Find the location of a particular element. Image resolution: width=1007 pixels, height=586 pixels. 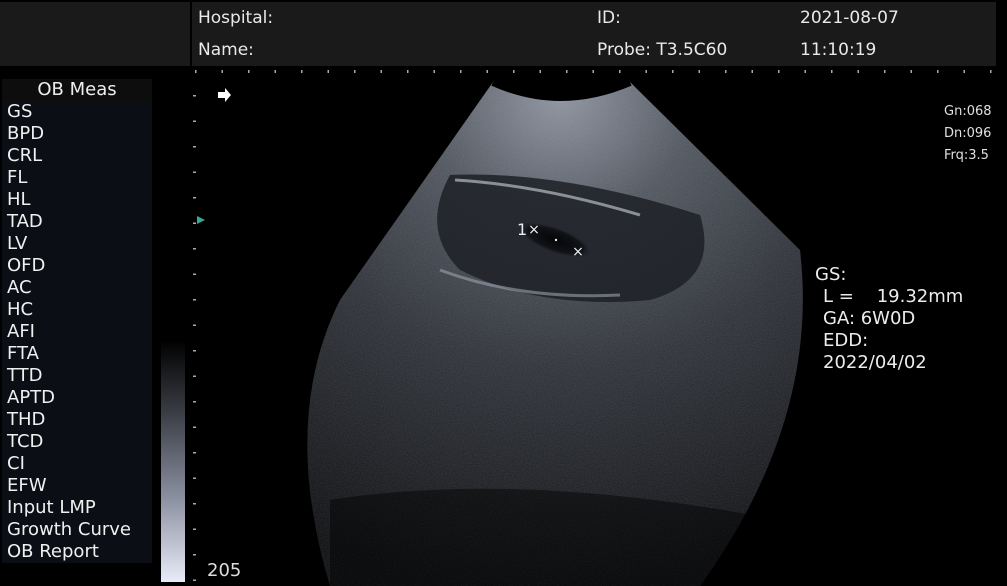

menu-item-lv: LV is located at coordinates (77, 244).